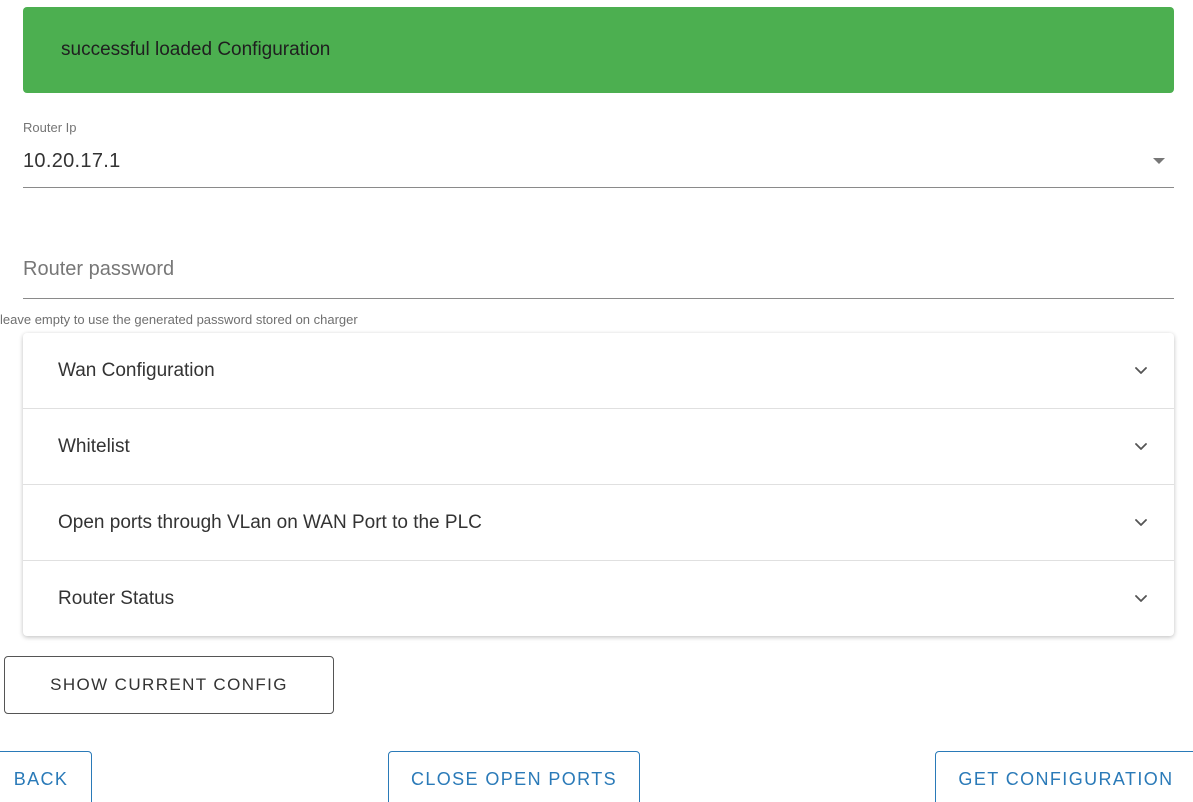  I want to click on accordion-item-label: Whitelist, so click(94, 446).